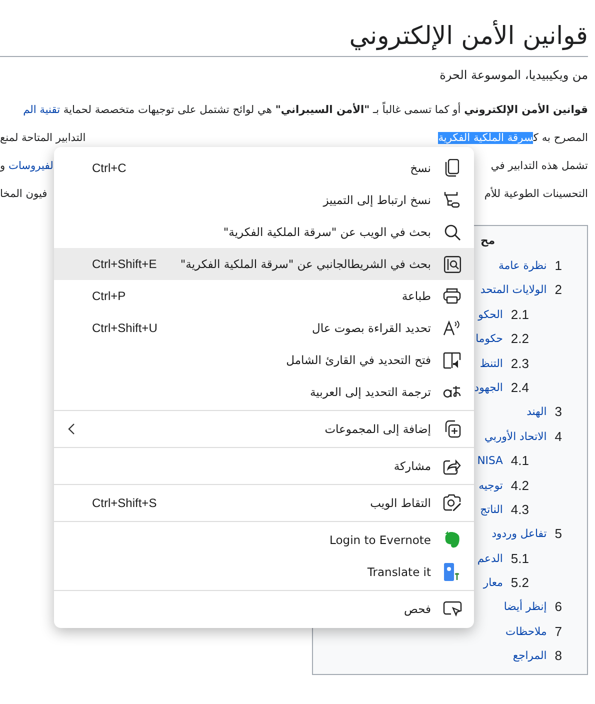 Image resolution: width=595 pixels, height=704 pixels. I want to click on contents-link: المراجع, so click(529, 656).